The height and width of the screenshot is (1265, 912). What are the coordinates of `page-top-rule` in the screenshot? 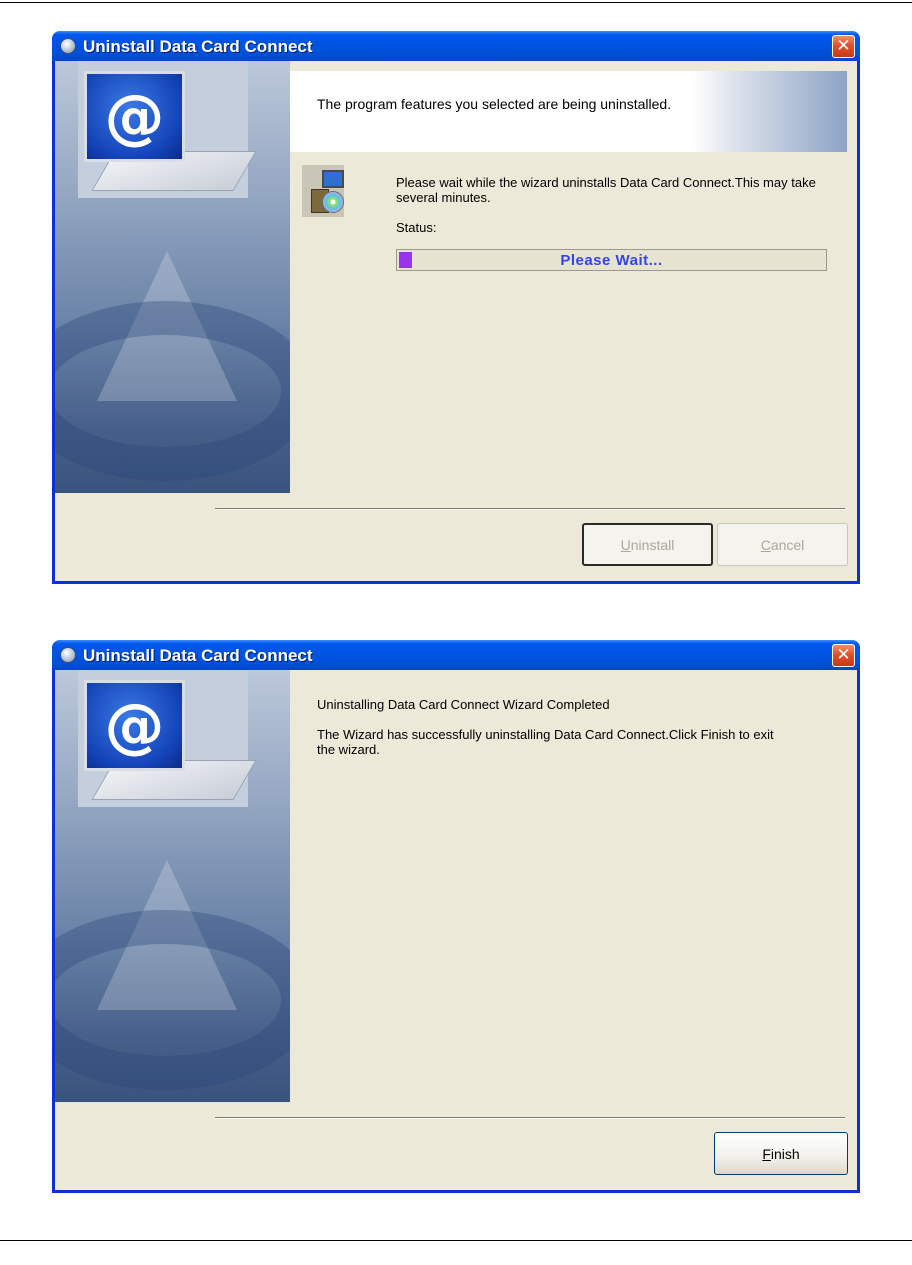 It's located at (456, 2).